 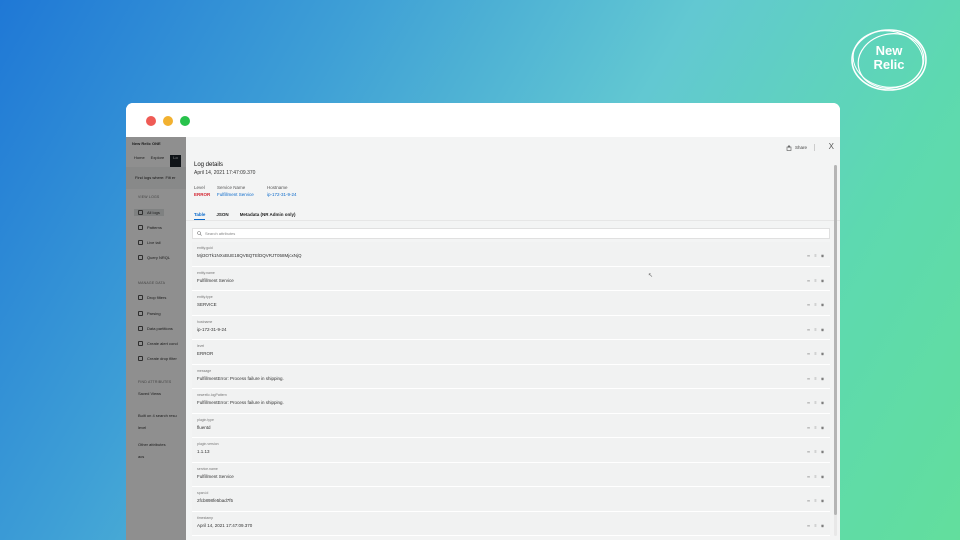 I want to click on share-label: Share, so click(x=800, y=147).